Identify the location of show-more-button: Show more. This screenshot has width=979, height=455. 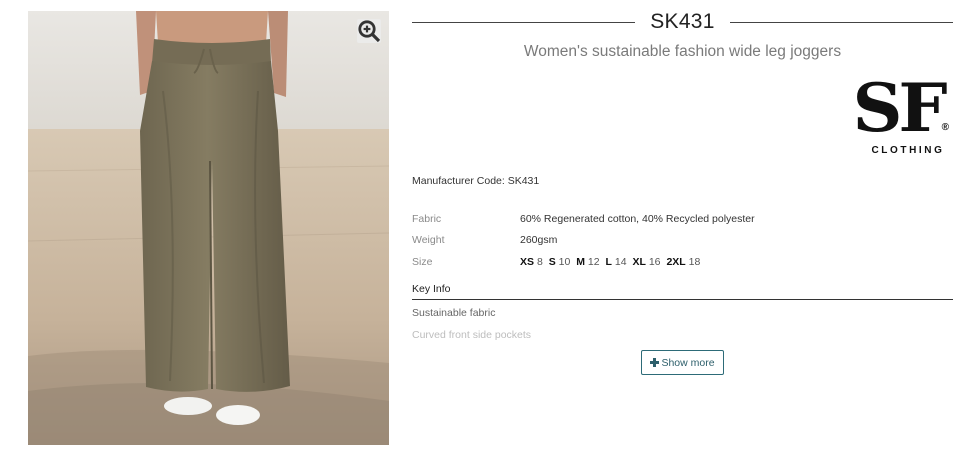
(682, 362).